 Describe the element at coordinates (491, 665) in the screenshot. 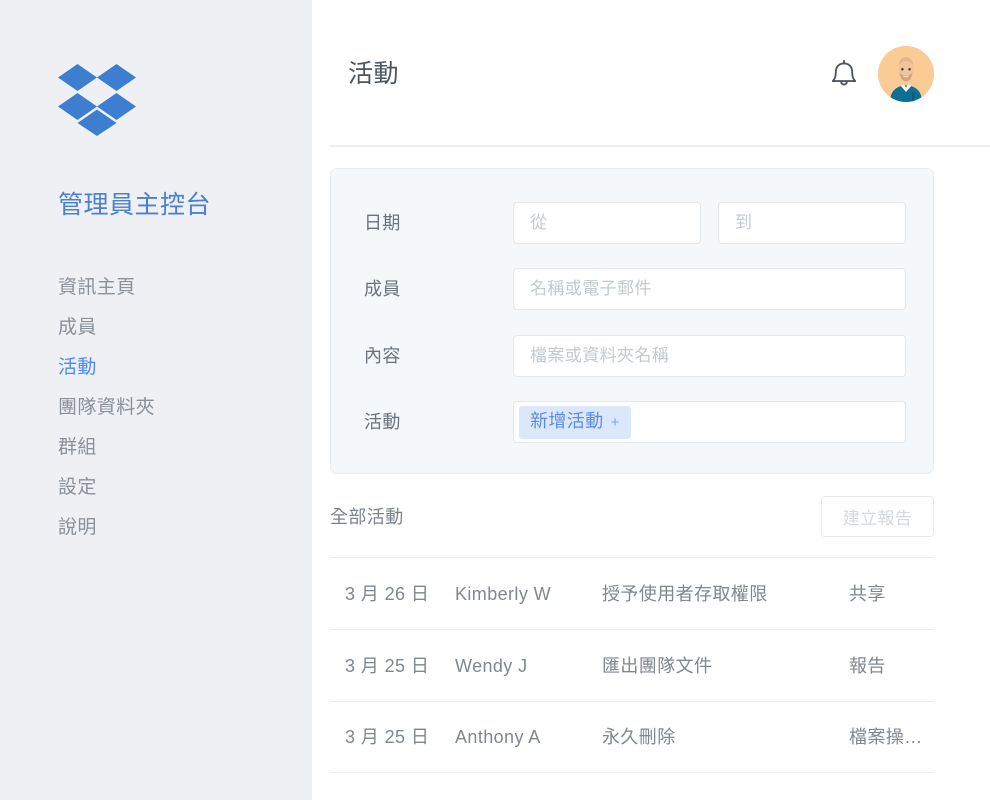

I see `cell-member: Wendy J` at that location.